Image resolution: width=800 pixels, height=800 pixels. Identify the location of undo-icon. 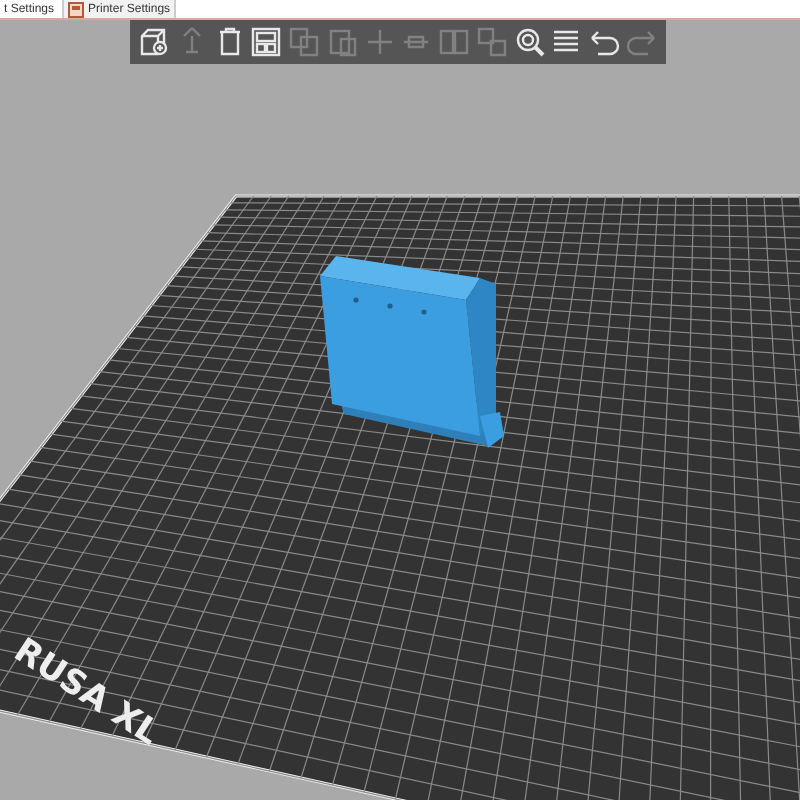
(604, 42).